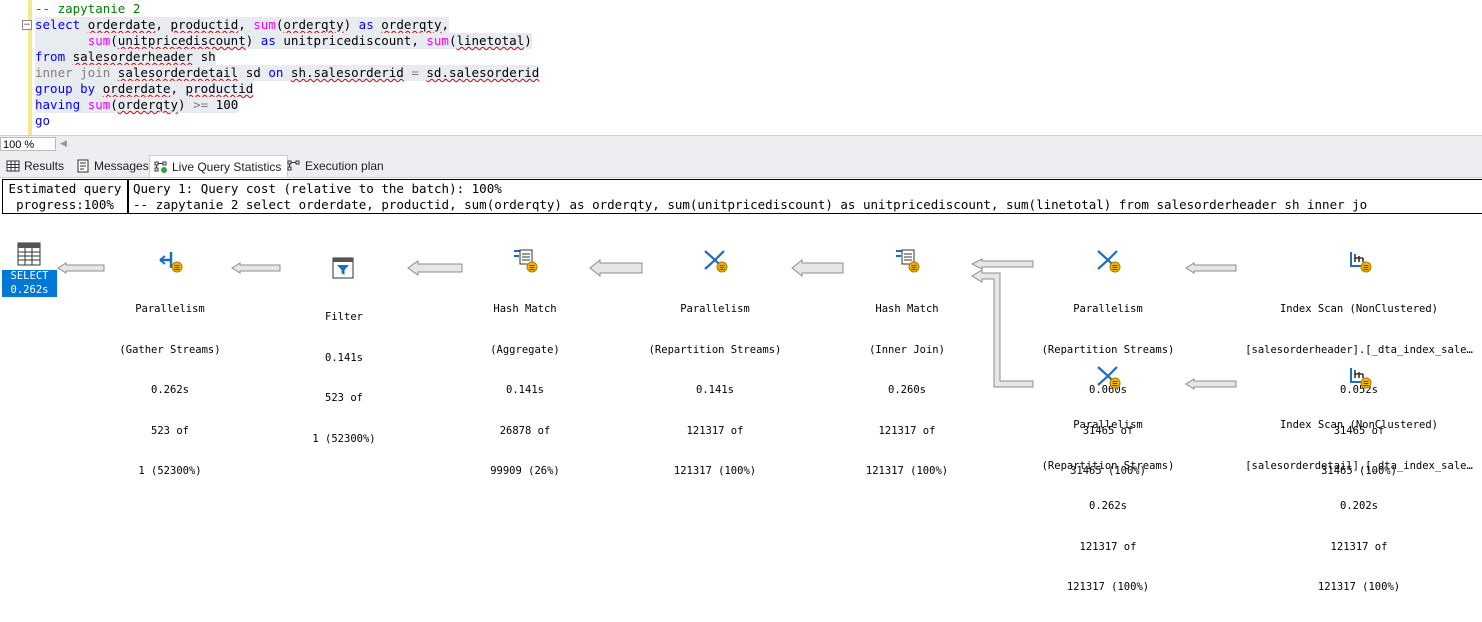 This screenshot has height=622, width=1482. Describe the element at coordinates (741, 144) in the screenshot. I see `editor-status-bar: 100 % ◀` at that location.